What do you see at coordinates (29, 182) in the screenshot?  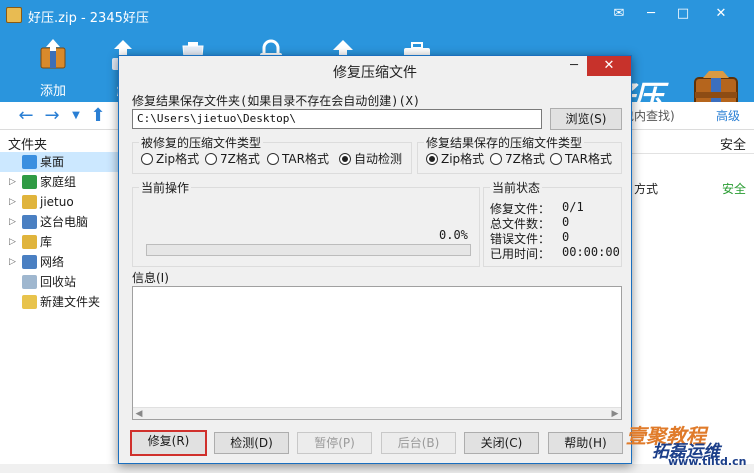 I see `homegroup-icon` at bounding box center [29, 182].